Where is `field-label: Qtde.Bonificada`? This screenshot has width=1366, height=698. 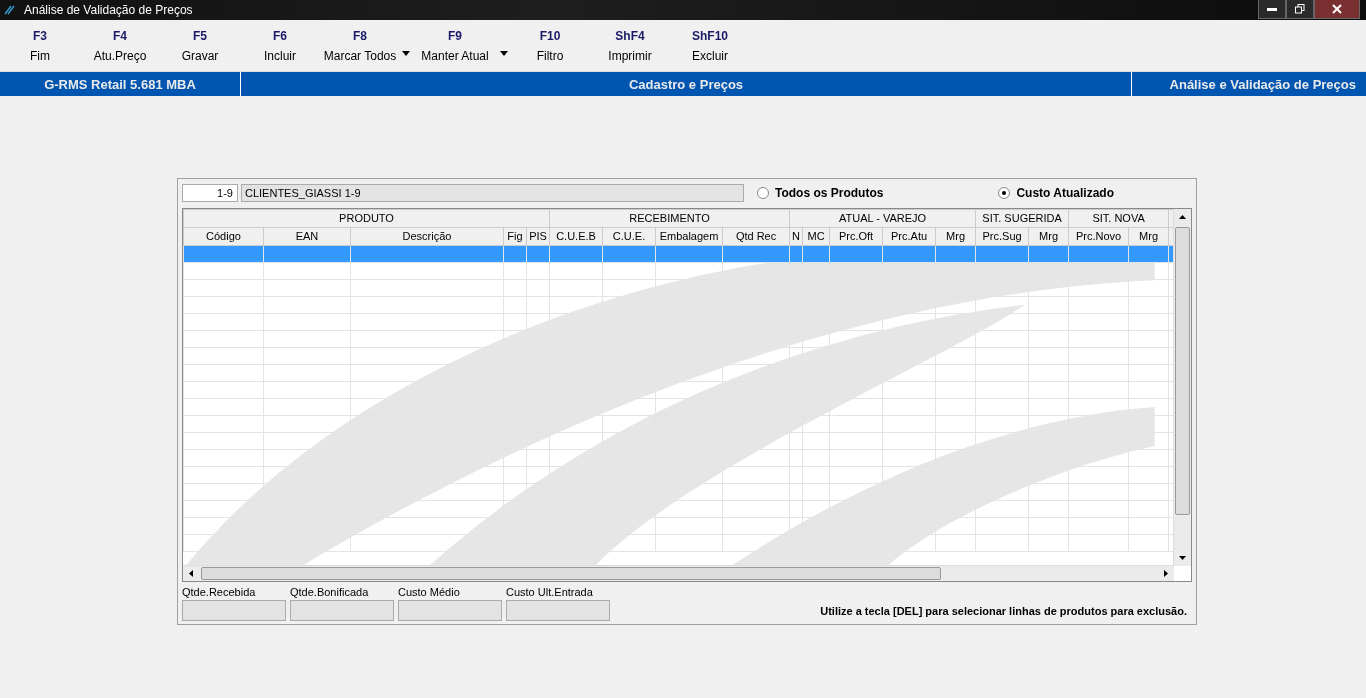
field-label: Qtde.Bonificada is located at coordinates (330, 592).